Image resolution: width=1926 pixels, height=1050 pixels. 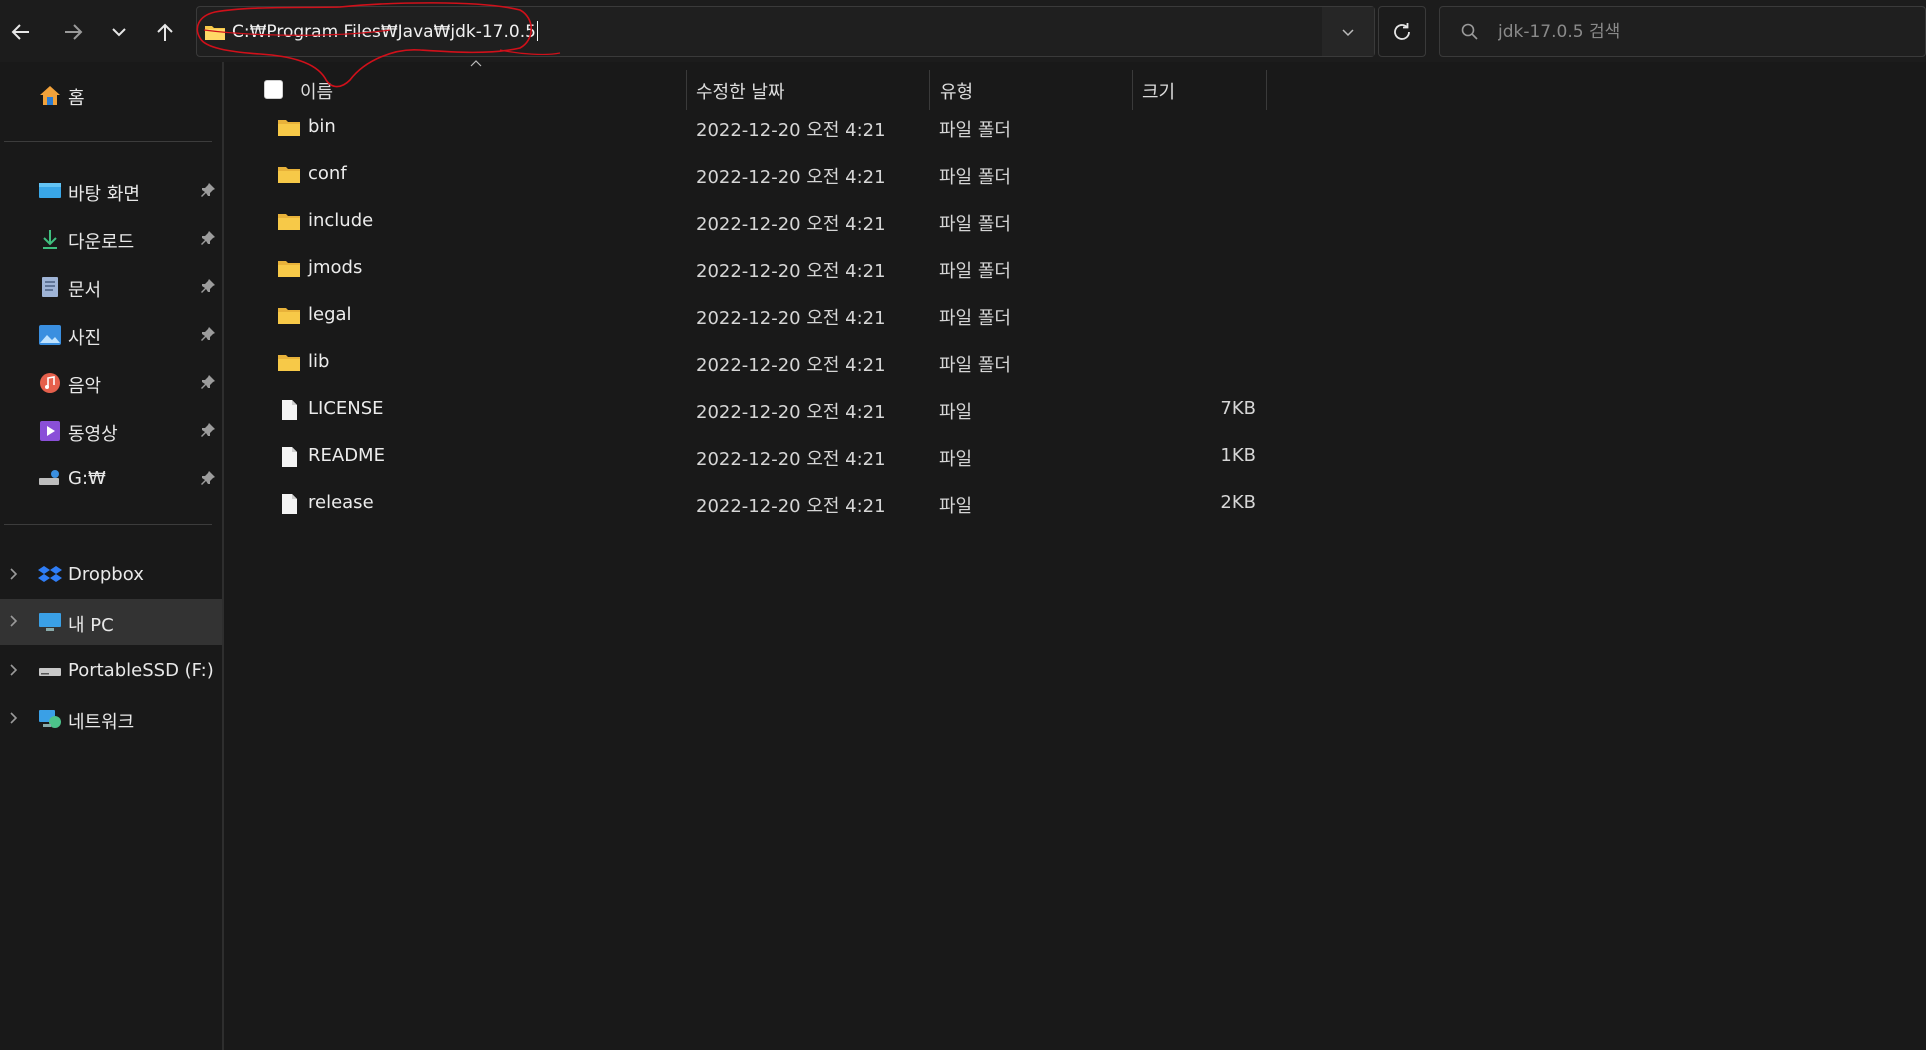 What do you see at coordinates (50, 719) in the screenshot?
I see `network-icon` at bounding box center [50, 719].